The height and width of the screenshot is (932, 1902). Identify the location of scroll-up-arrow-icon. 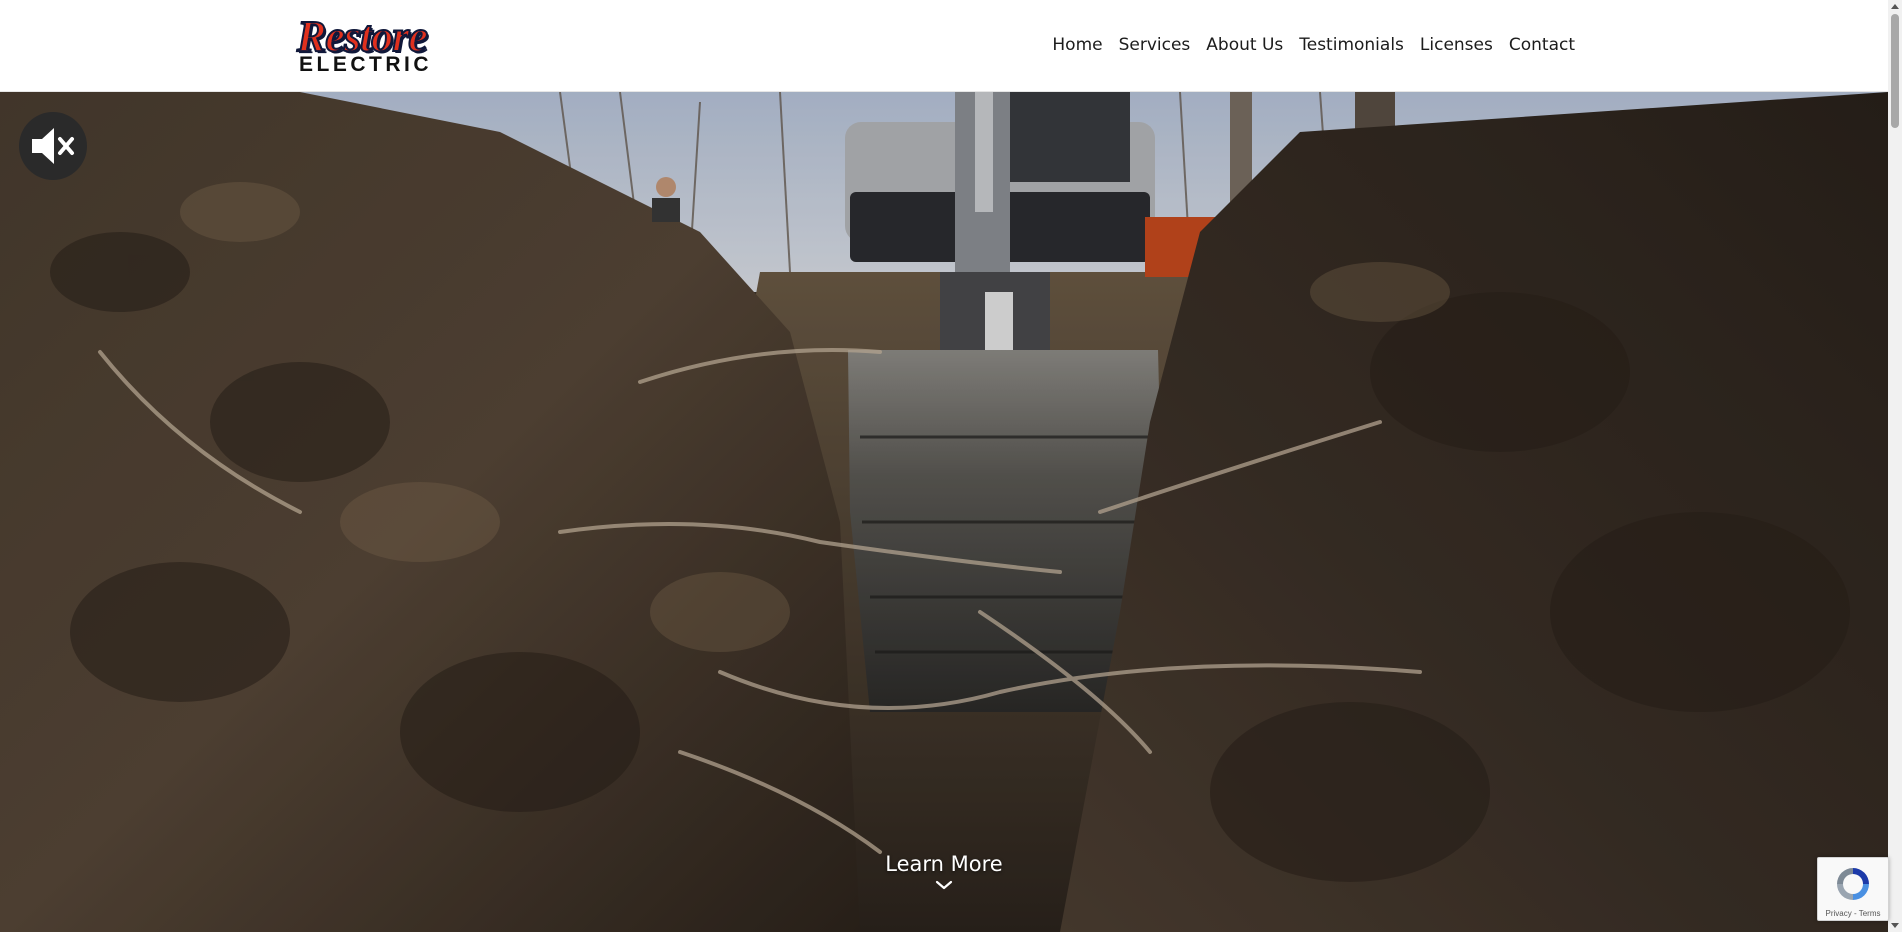
(1895, 6).